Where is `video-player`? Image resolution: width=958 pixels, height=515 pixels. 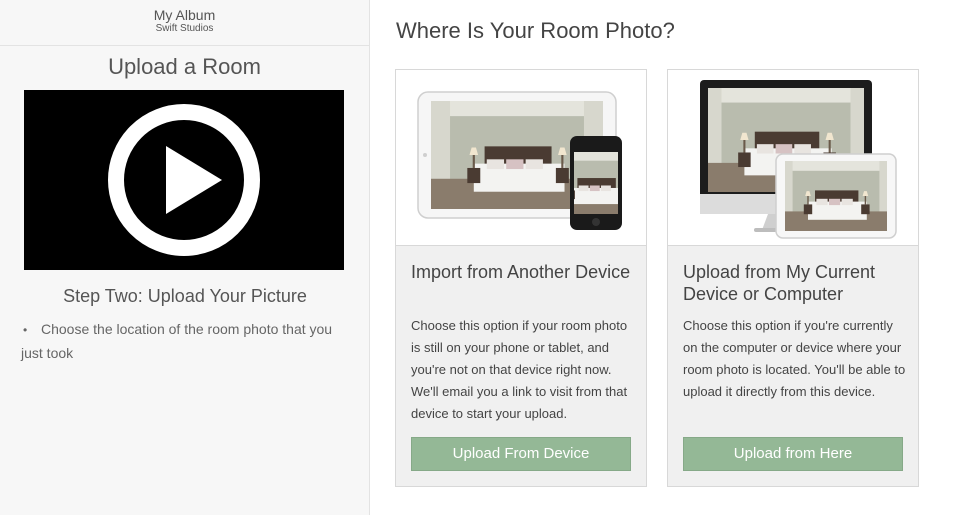 video-player is located at coordinates (184, 180).